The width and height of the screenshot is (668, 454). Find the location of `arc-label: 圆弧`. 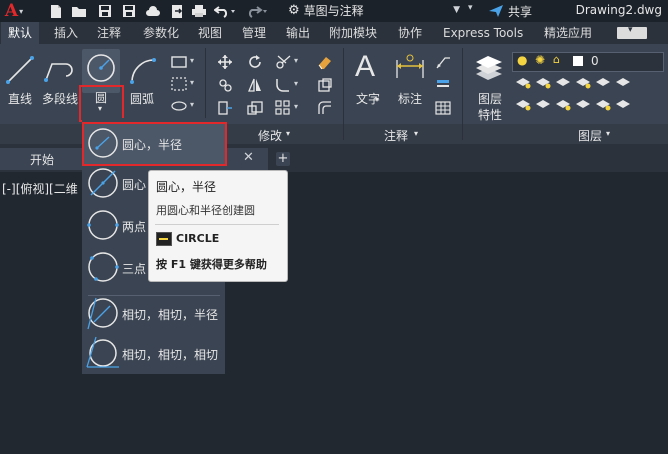

arc-label: 圆弧 is located at coordinates (142, 99).